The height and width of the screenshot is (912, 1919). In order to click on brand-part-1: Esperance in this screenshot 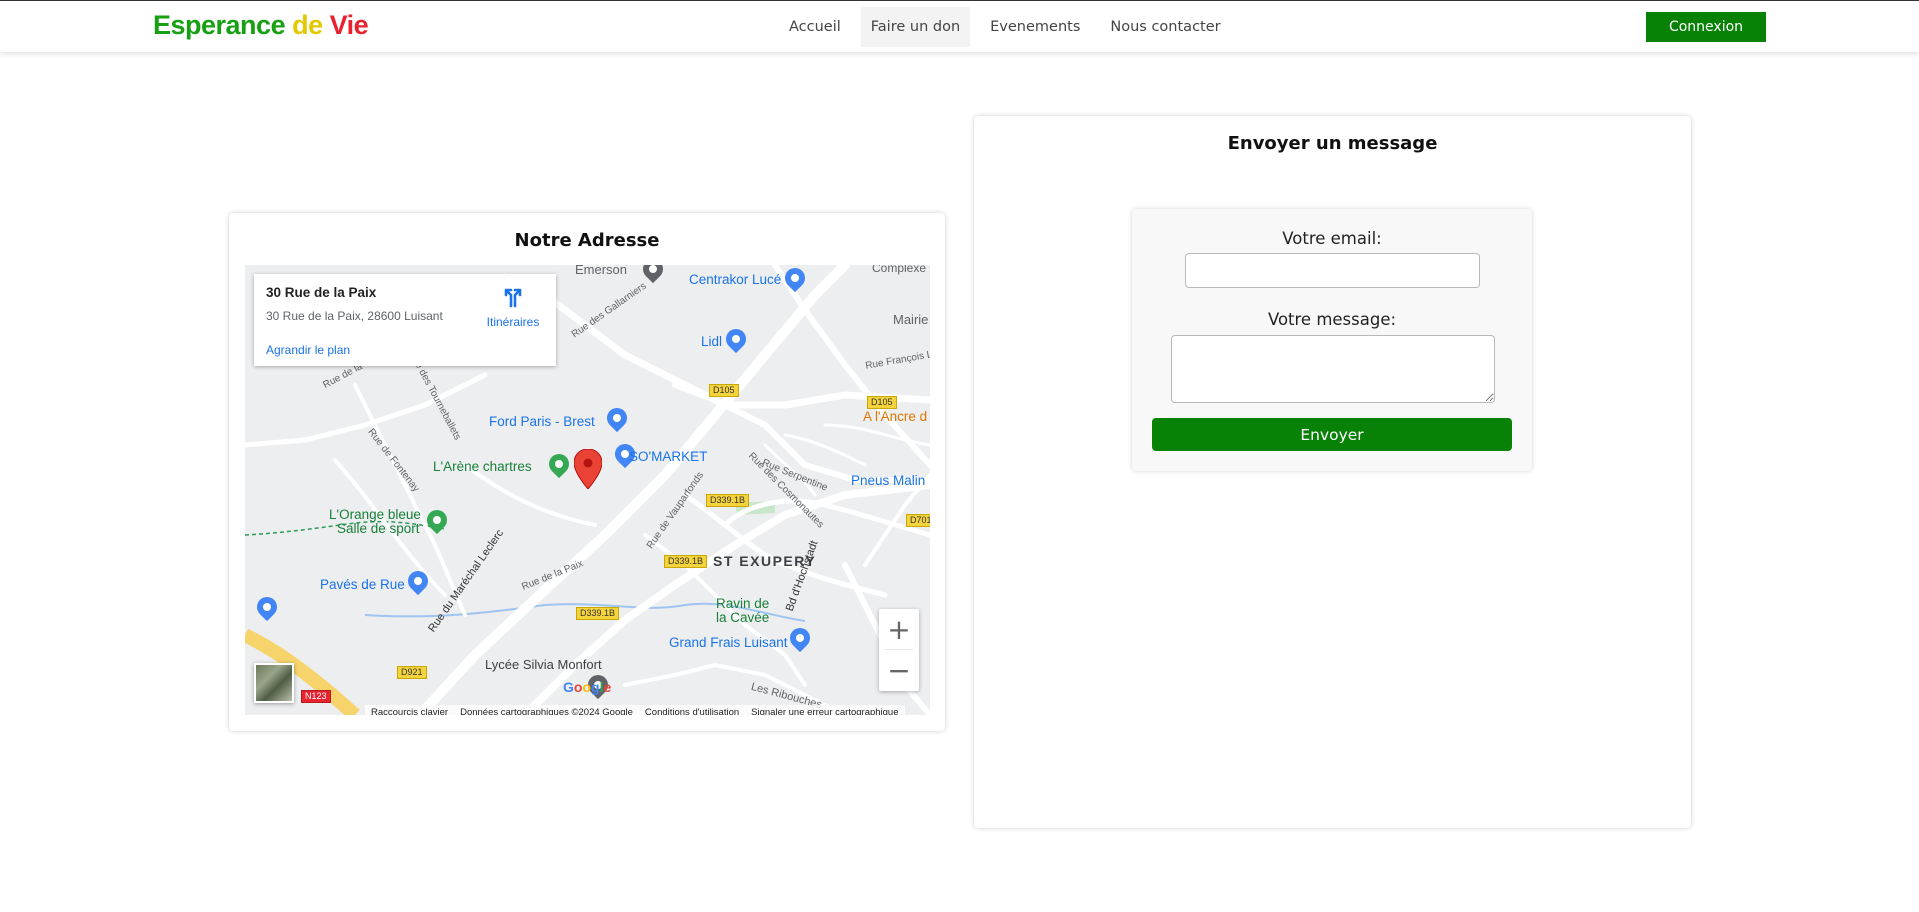, I will do `click(219, 25)`.